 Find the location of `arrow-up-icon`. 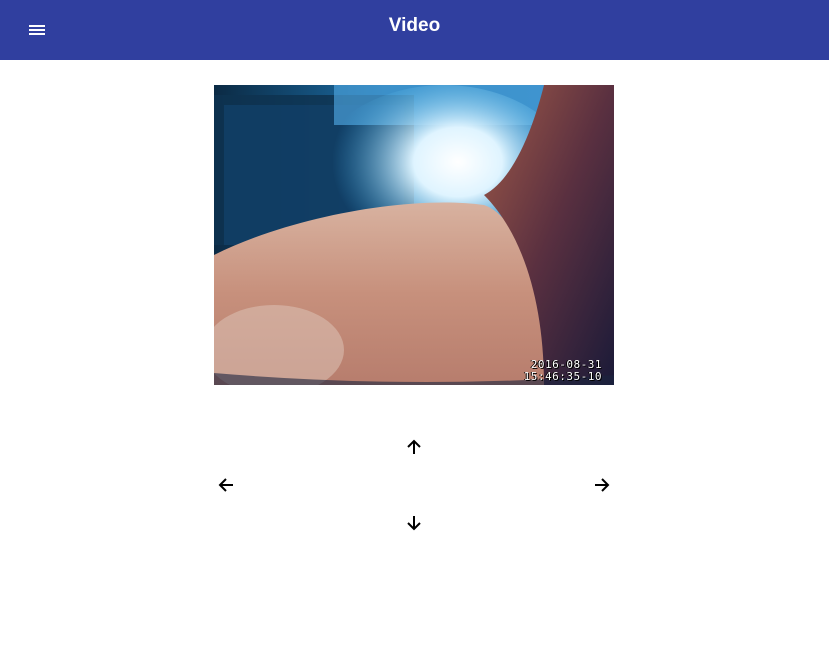

arrow-up-icon is located at coordinates (414, 446).